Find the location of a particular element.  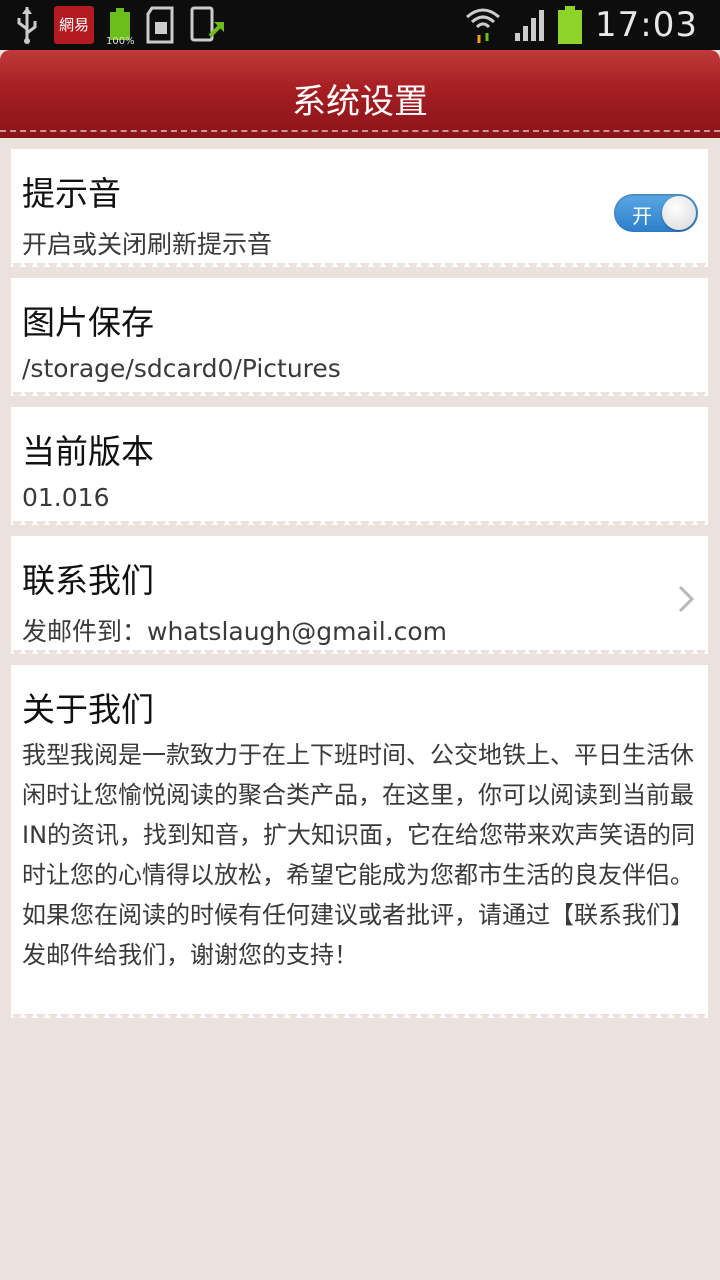

netease-icon: 網易 is located at coordinates (74, 25).